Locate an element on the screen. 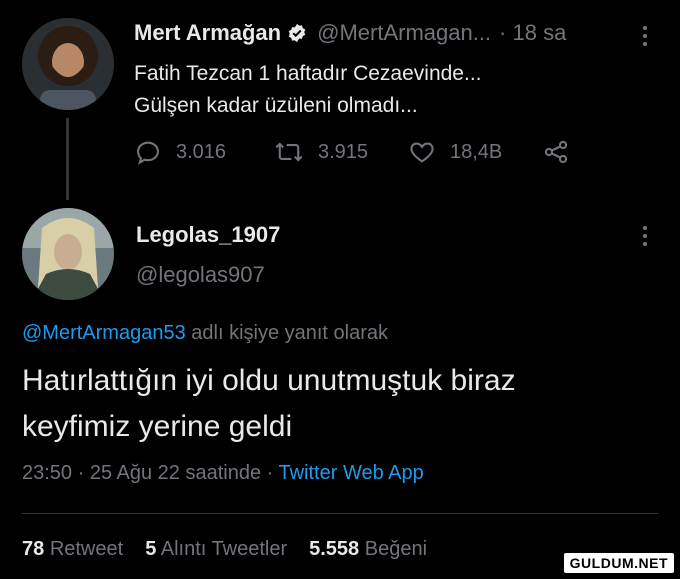  share-action is located at coordinates (563, 152).